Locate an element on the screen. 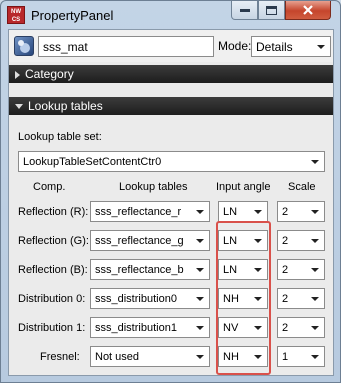  column-header-input-angle: Input angle is located at coordinates (243, 187).